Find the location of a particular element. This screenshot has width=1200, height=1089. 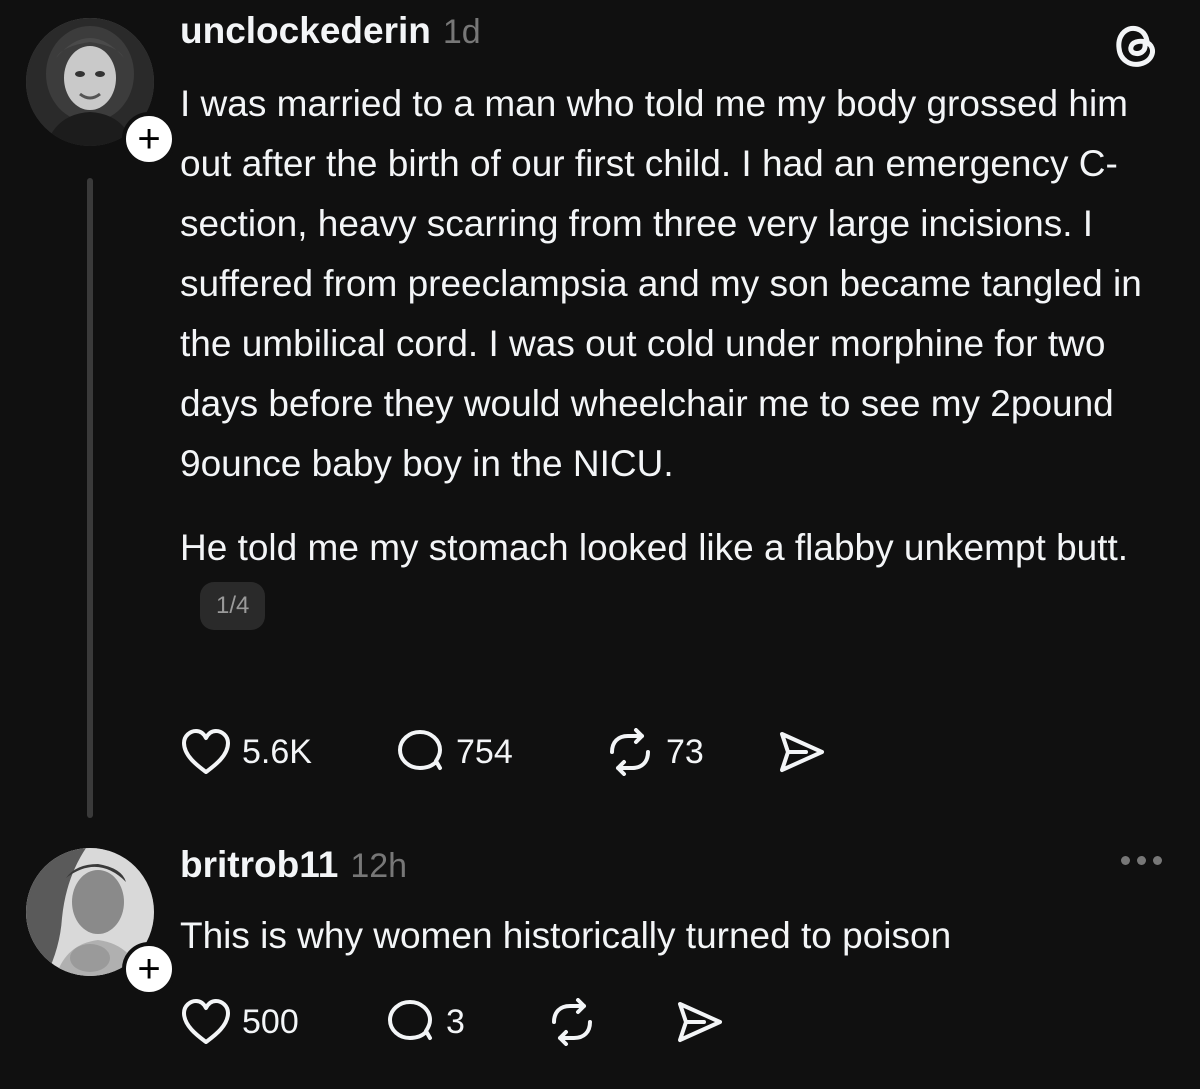

action-bar: 5.6K 754 73 is located at coordinates (504, 752).